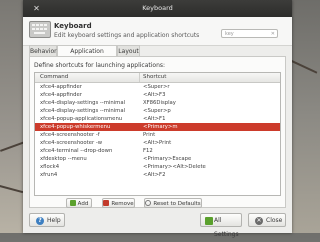 This screenshot has height=242, width=320. Describe the element at coordinates (76, 151) in the screenshot. I see `row-command: xfce4-terminal --drop-down` at that location.